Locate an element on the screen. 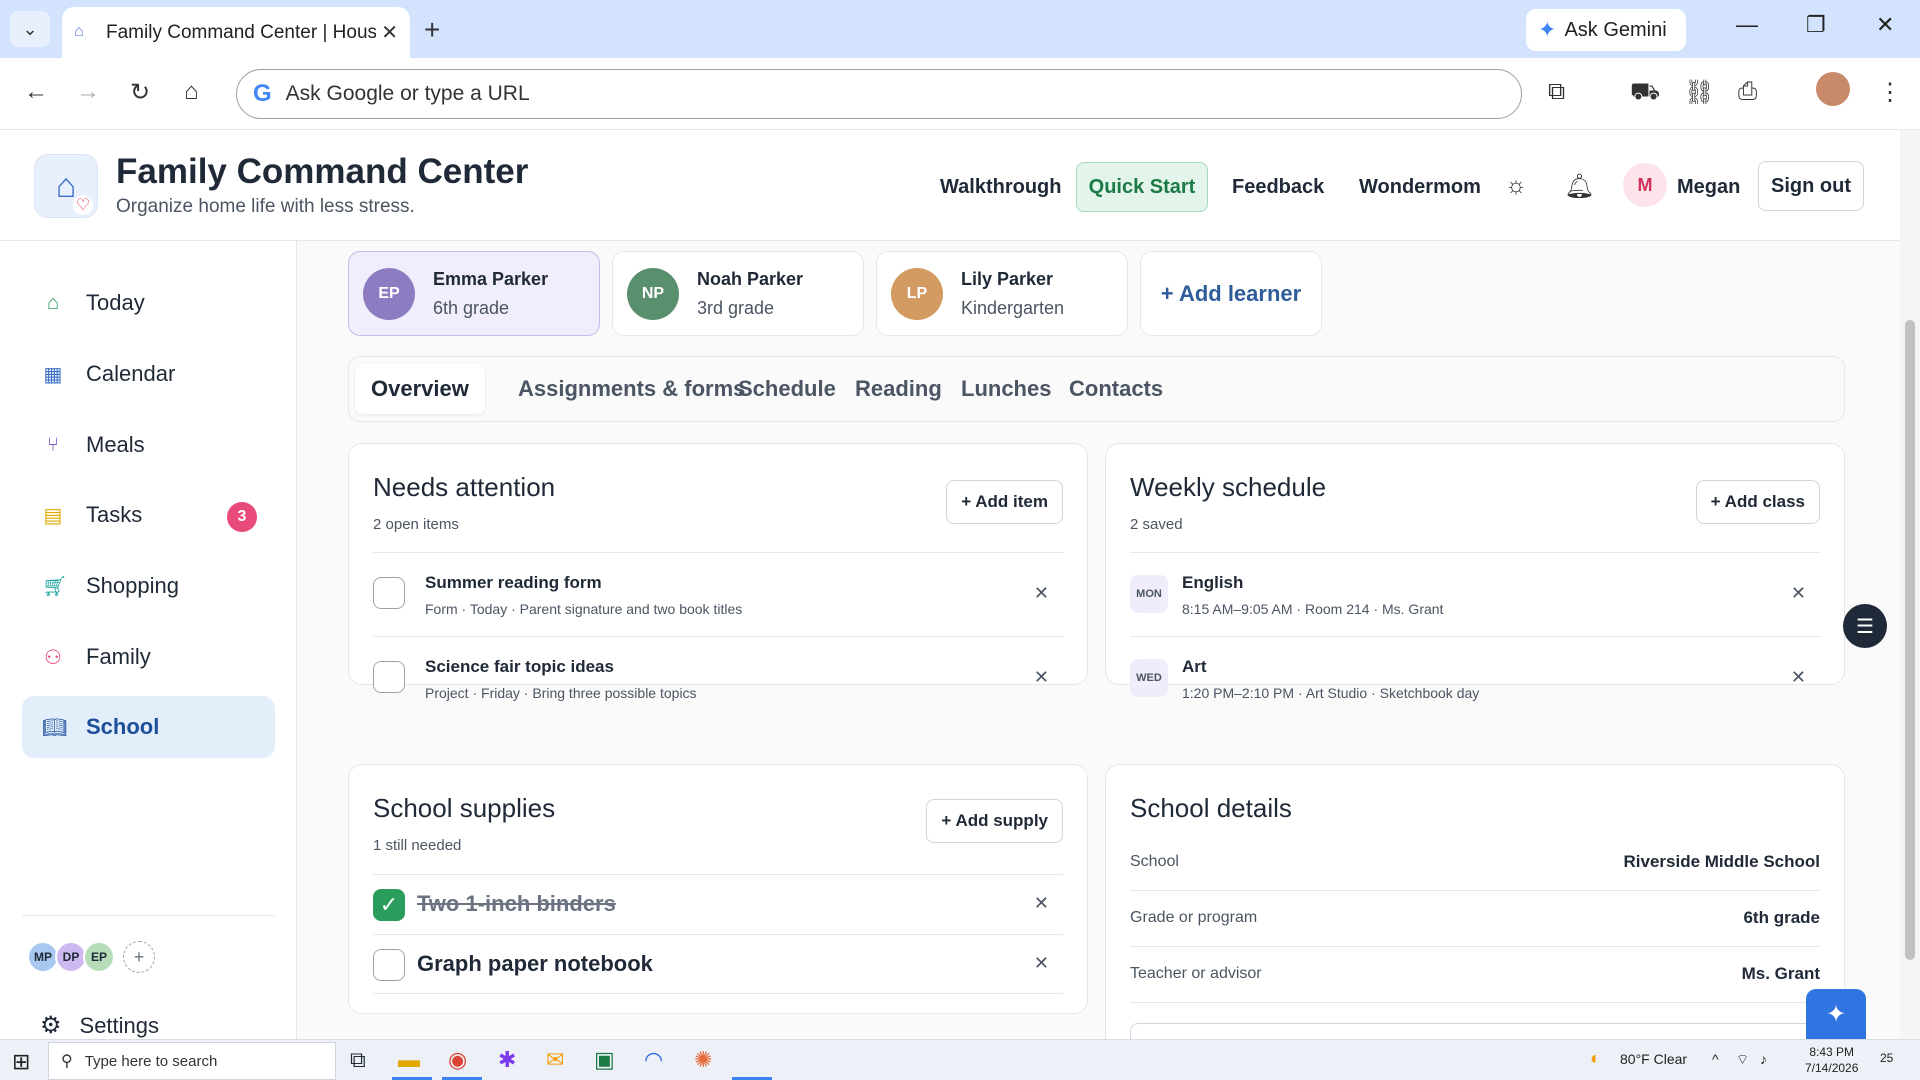 This screenshot has width=1920, height=1080. gear-icon: ⚙ is located at coordinates (51, 1025).